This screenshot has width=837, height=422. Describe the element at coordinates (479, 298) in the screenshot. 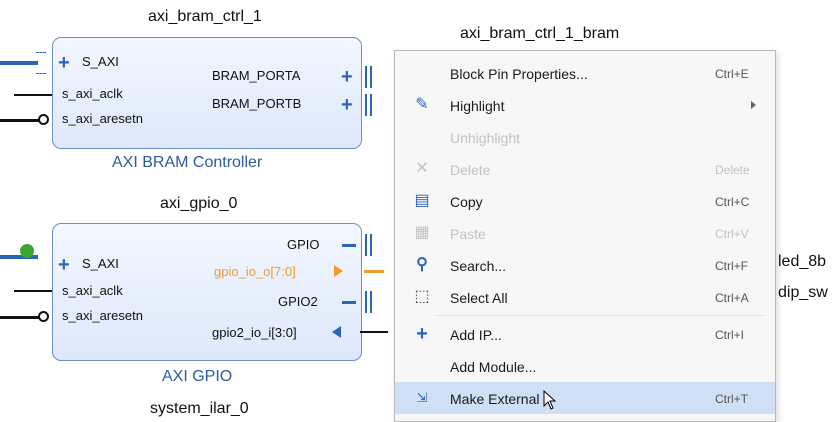

I see `menu-item-label: Select All` at that location.